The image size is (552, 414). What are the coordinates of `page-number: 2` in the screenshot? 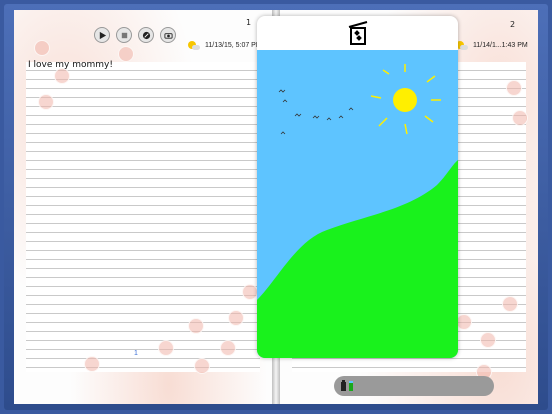 It's located at (513, 24).